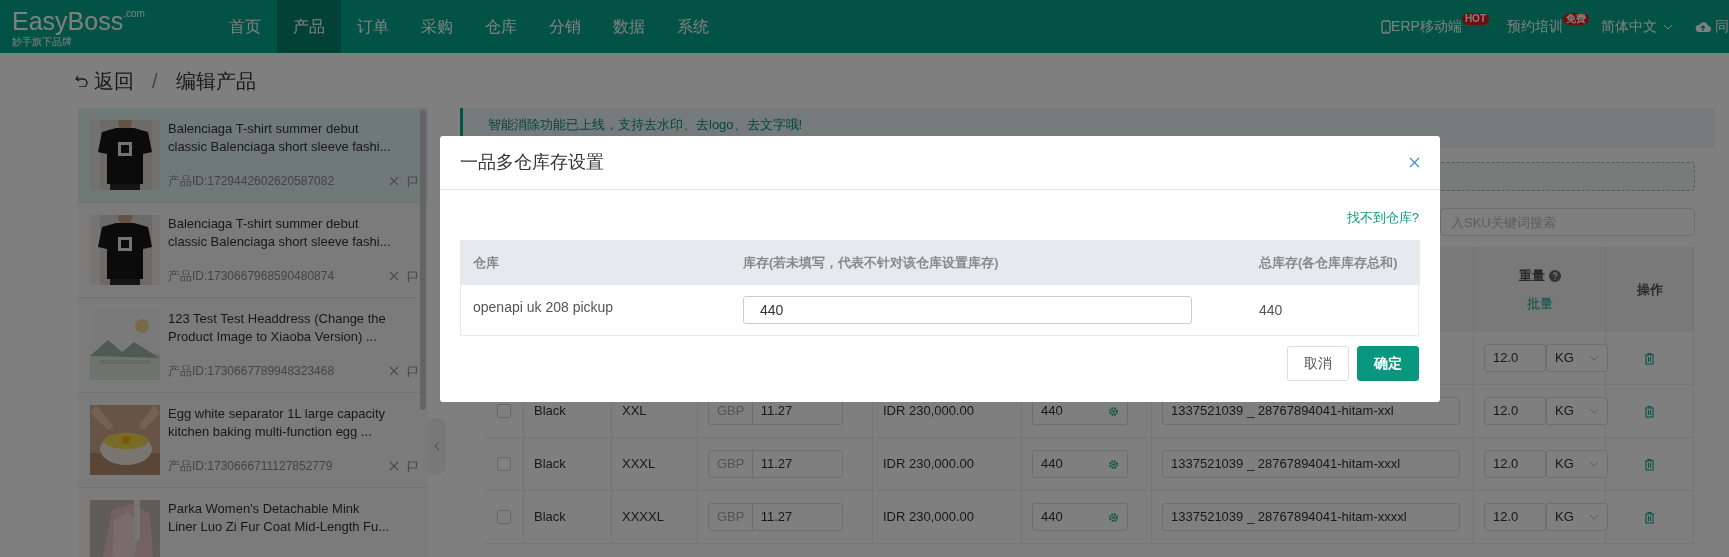 Image resolution: width=1729 pixels, height=557 pixels. What do you see at coordinates (1311, 517) in the screenshot?
I see `sku-field: 1337521039 _ 28767894041-hitam-xxxxl` at bounding box center [1311, 517].